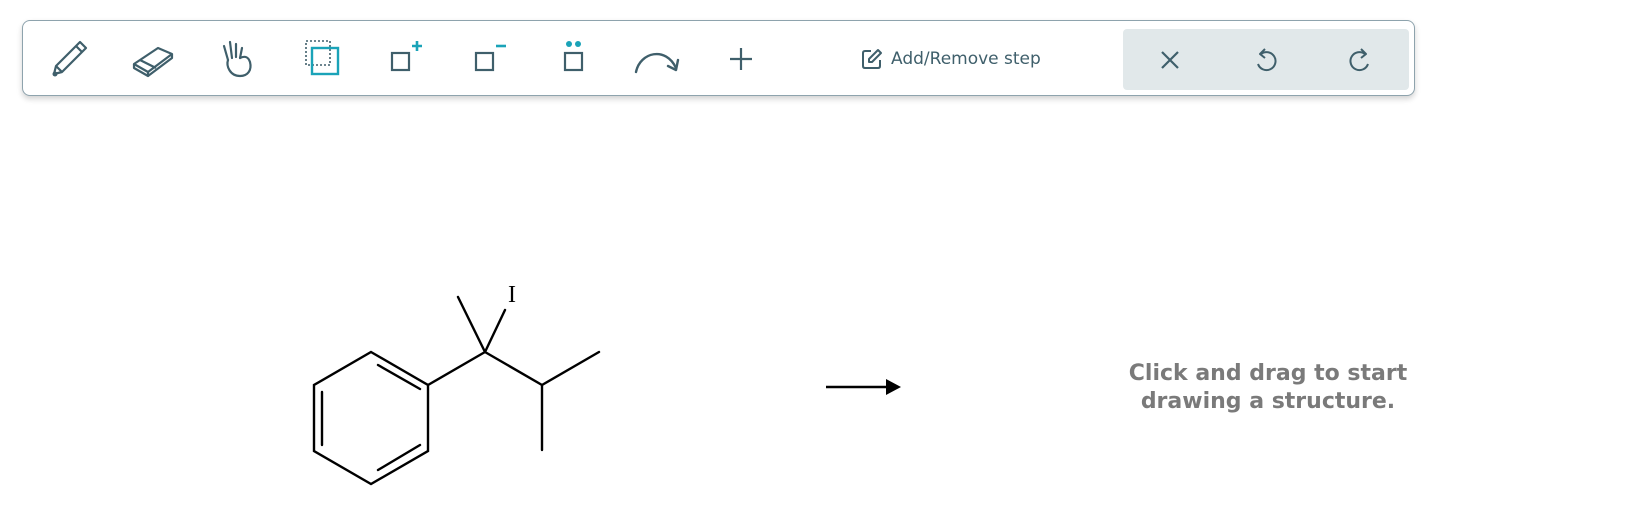 The height and width of the screenshot is (529, 1651). I want to click on history-actions, so click(1266, 59).